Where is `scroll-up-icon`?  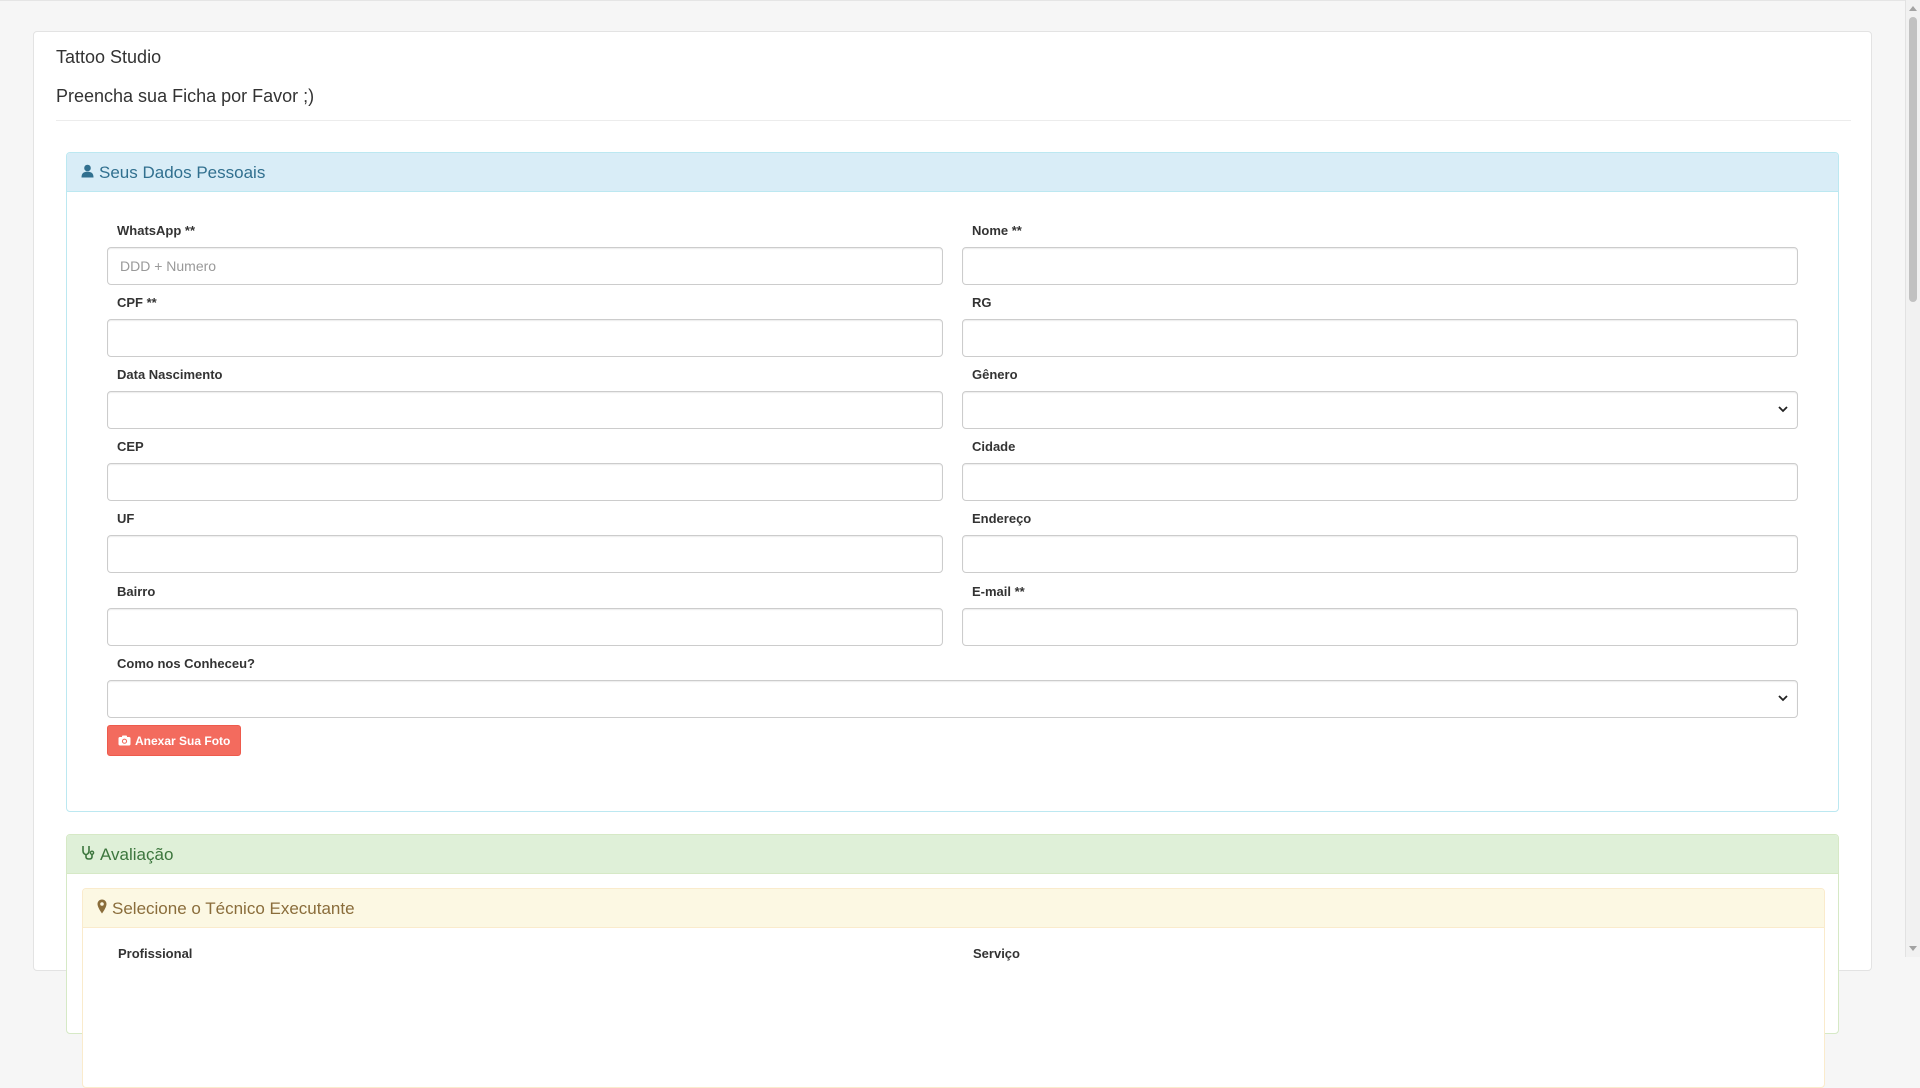 scroll-up-icon is located at coordinates (1913, 8).